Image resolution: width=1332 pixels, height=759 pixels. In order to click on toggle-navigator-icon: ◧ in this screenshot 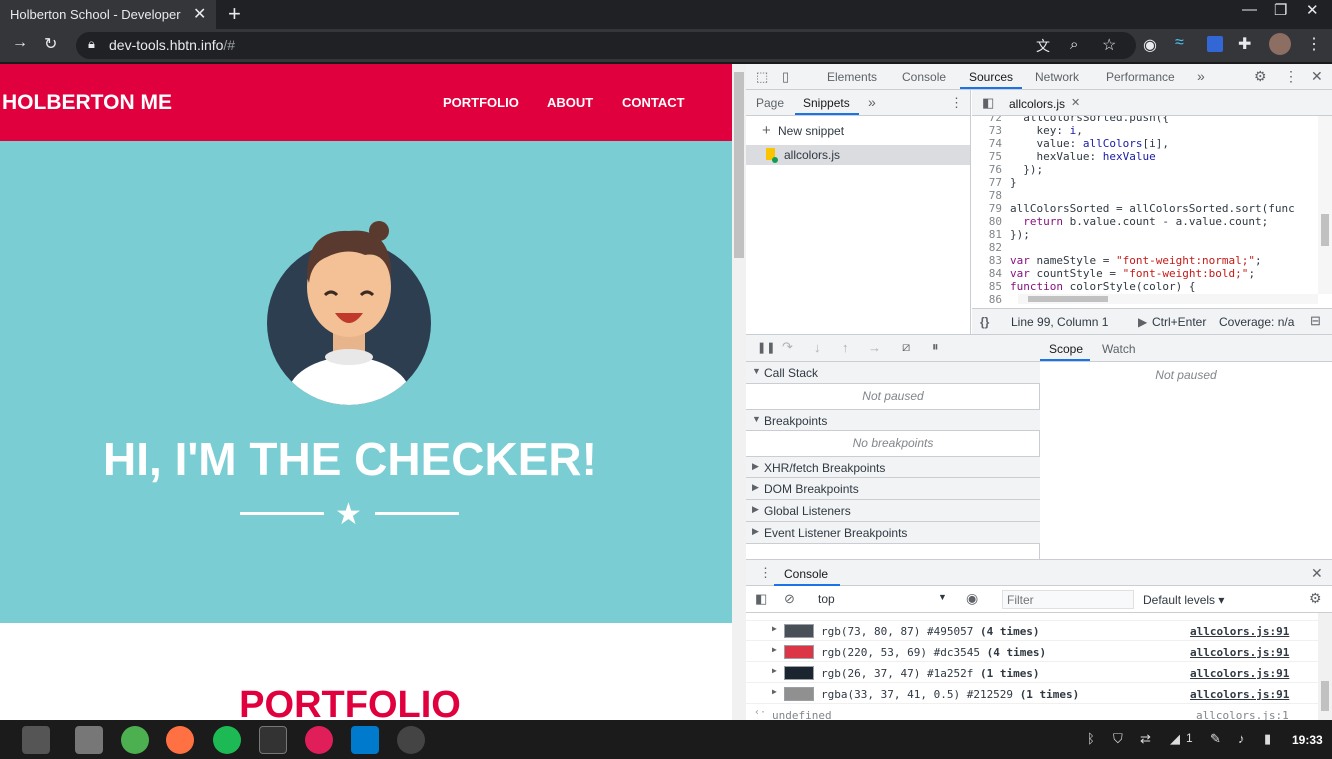, I will do `click(988, 103)`.